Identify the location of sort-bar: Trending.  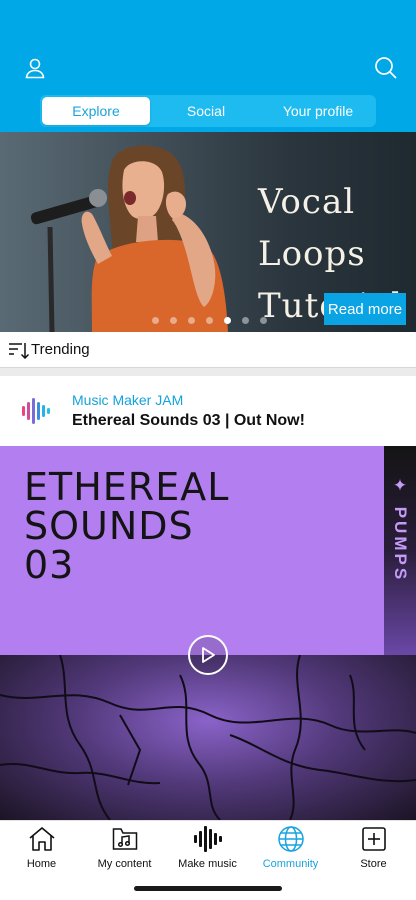
(208, 350).